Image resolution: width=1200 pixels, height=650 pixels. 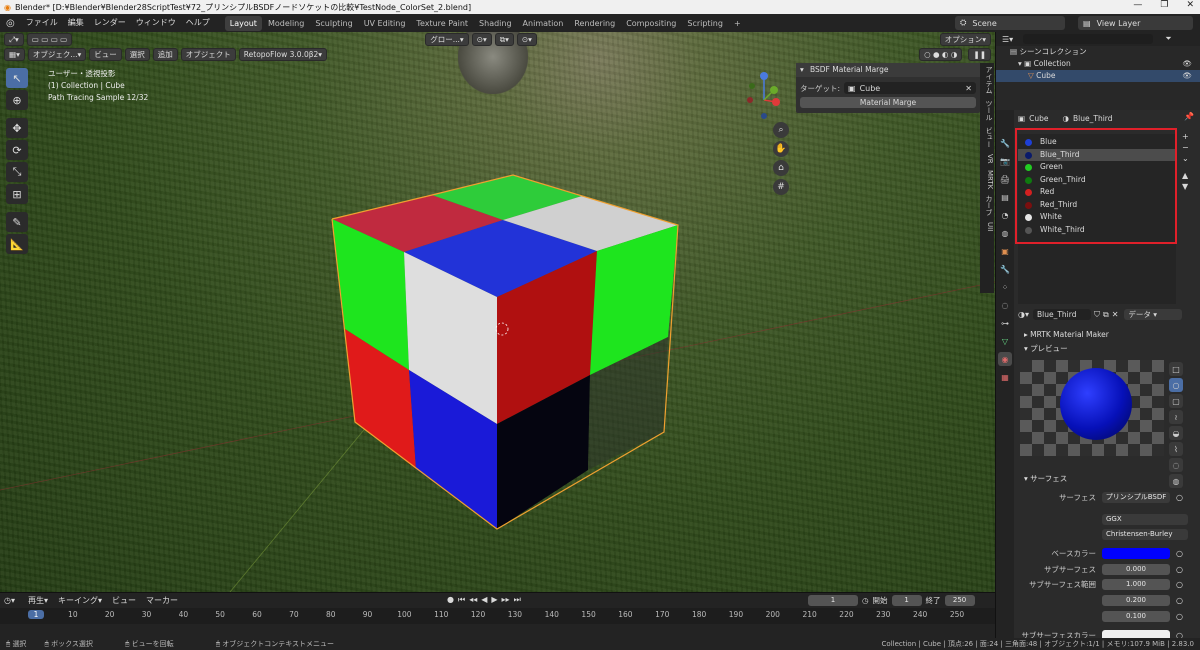 I want to click on camera-icon: ⌂, so click(x=781, y=168).